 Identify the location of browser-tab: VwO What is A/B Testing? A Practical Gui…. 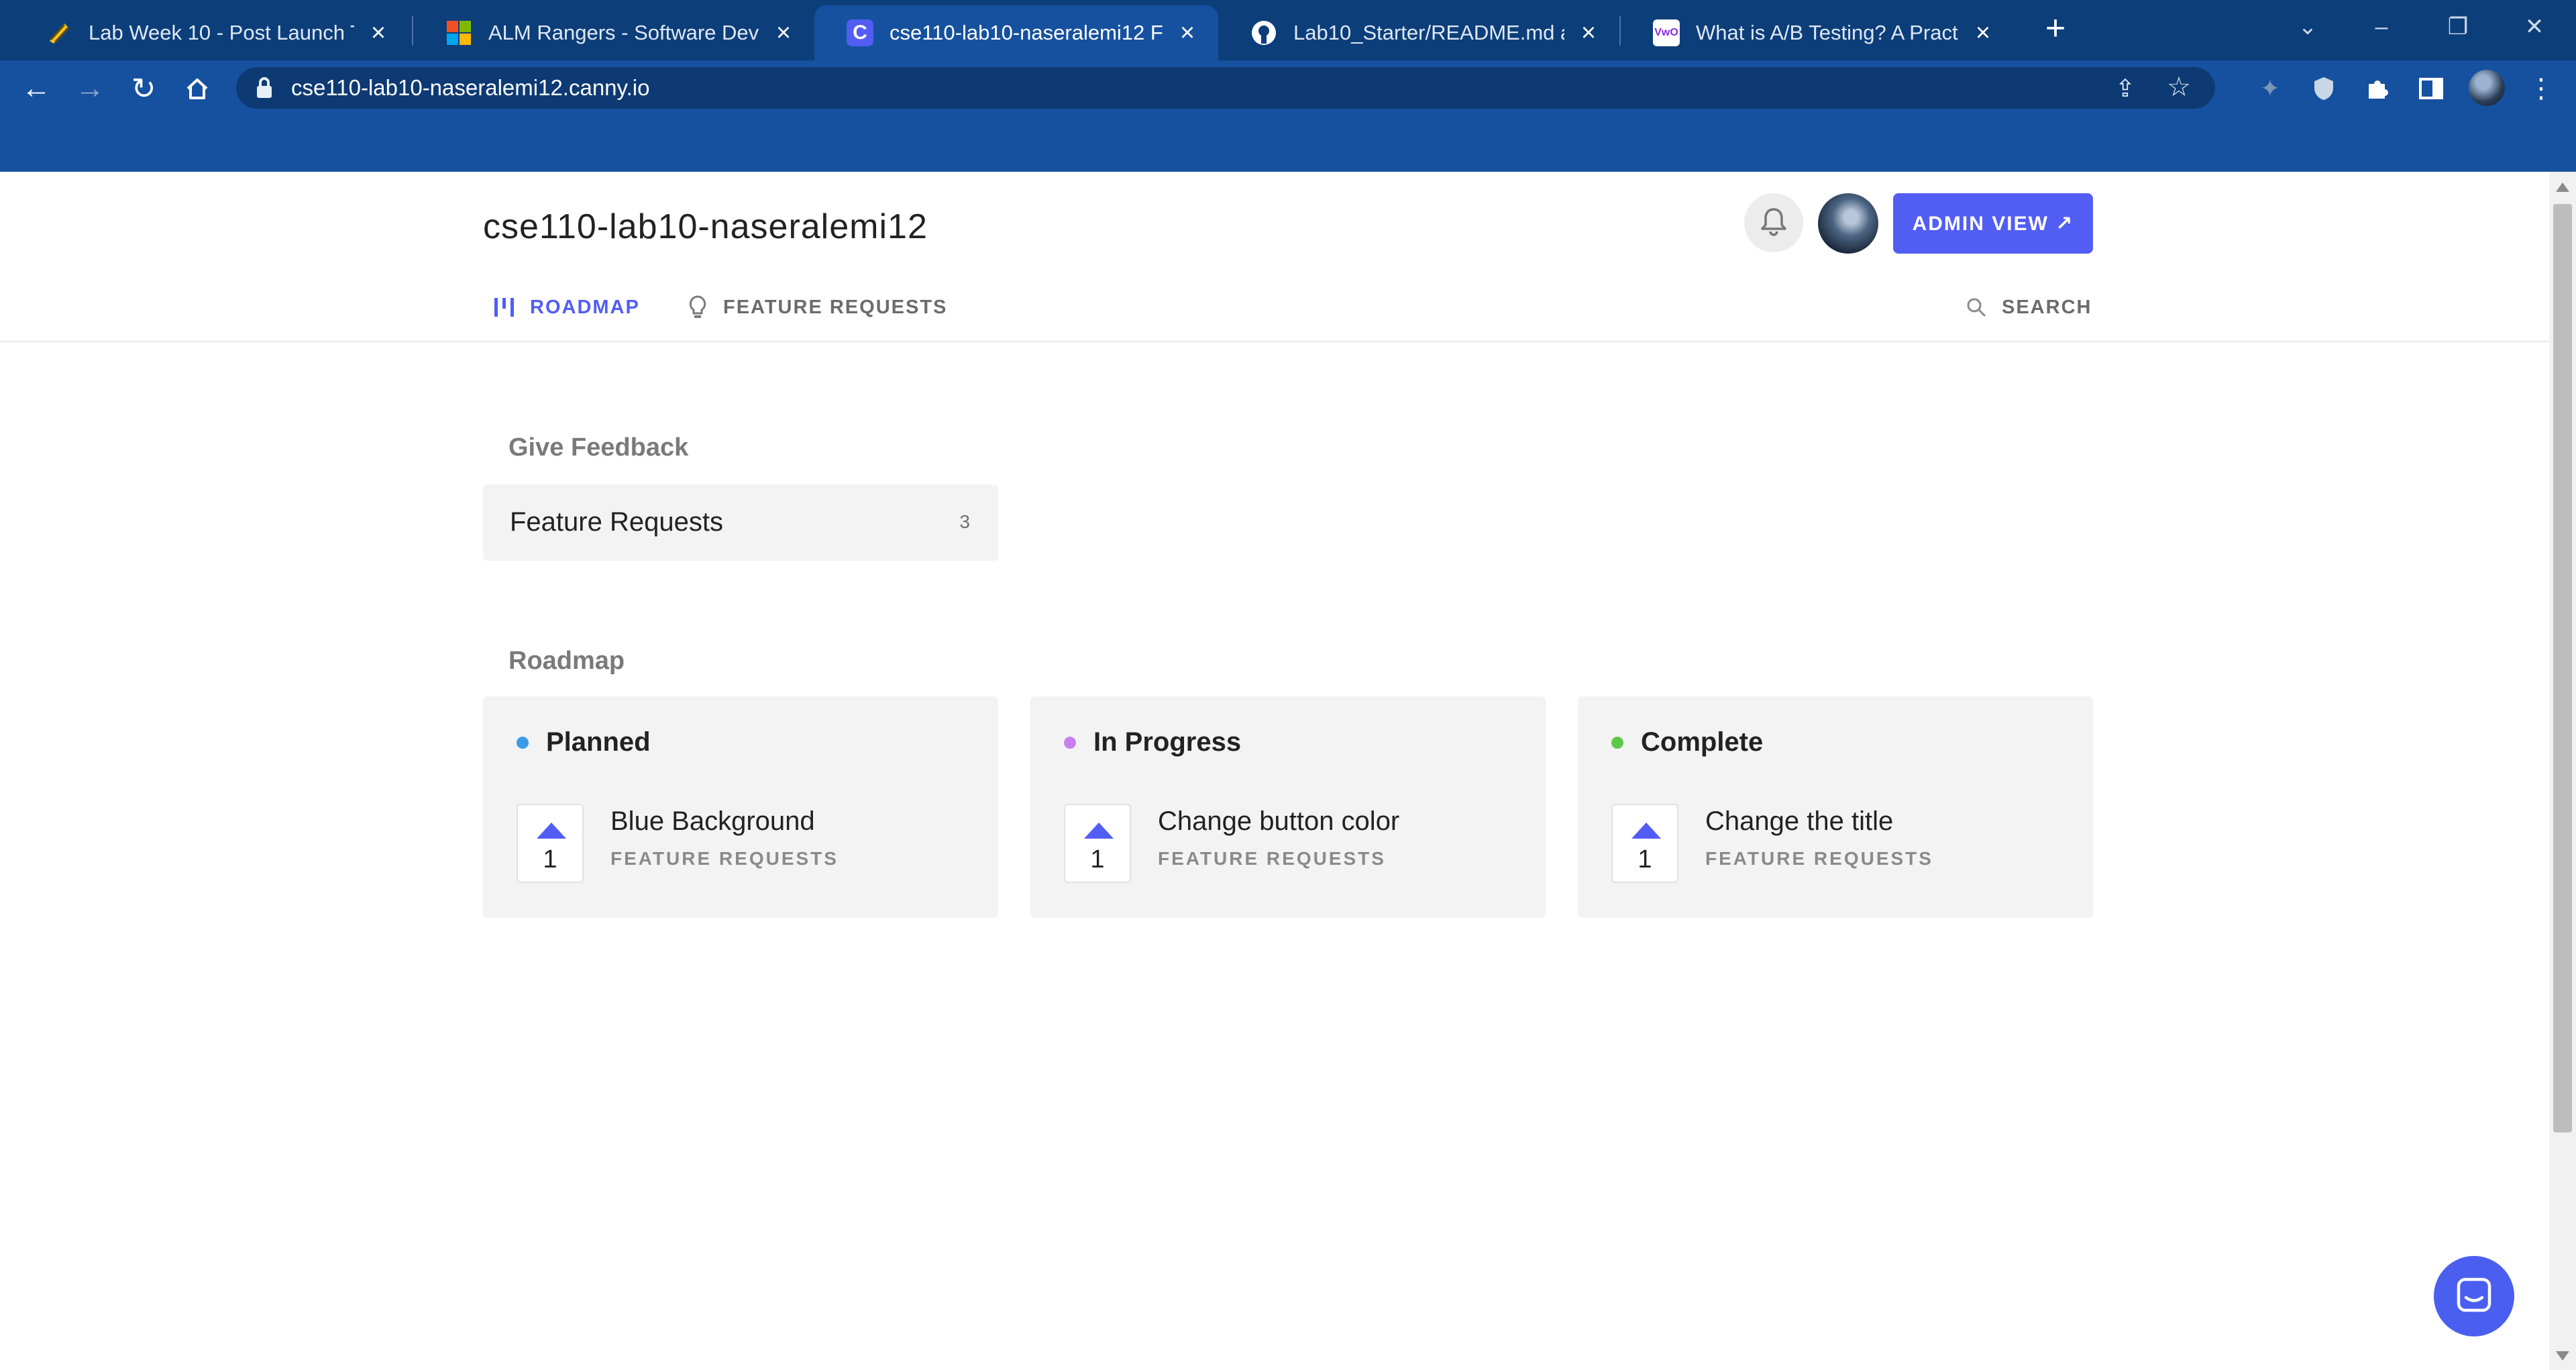
(1817, 32).